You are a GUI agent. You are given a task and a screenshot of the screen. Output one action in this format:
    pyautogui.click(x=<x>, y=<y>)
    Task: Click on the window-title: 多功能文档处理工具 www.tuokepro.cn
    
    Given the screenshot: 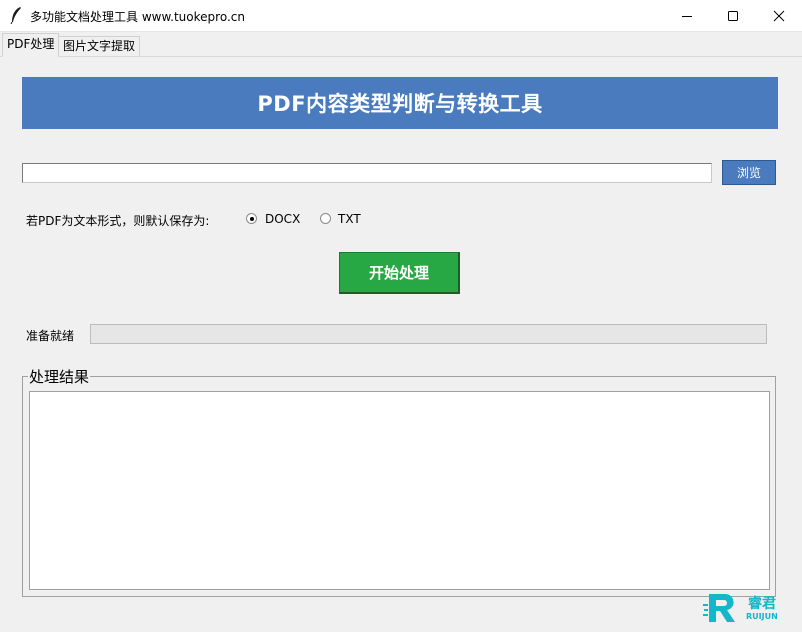 What is the action you would take?
    pyautogui.click(x=137, y=17)
    